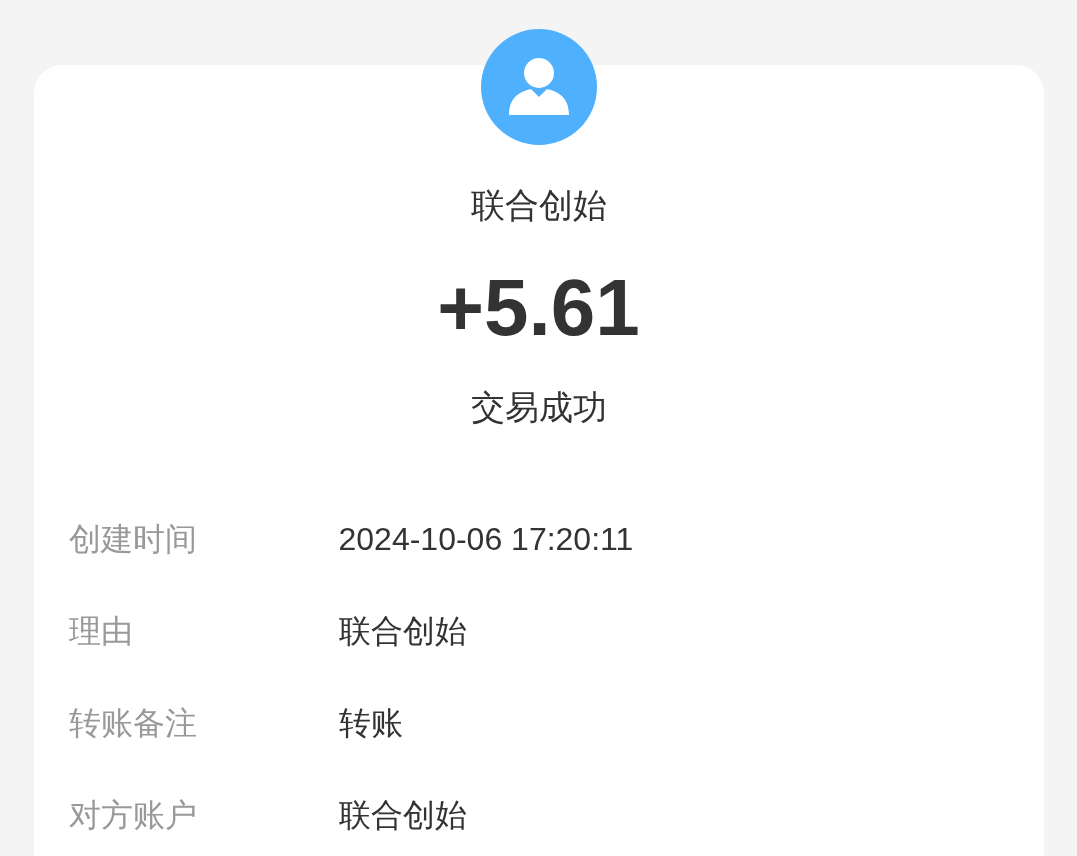 The image size is (1077, 856). What do you see at coordinates (101, 631) in the screenshot?
I see `detail-label: 理由` at bounding box center [101, 631].